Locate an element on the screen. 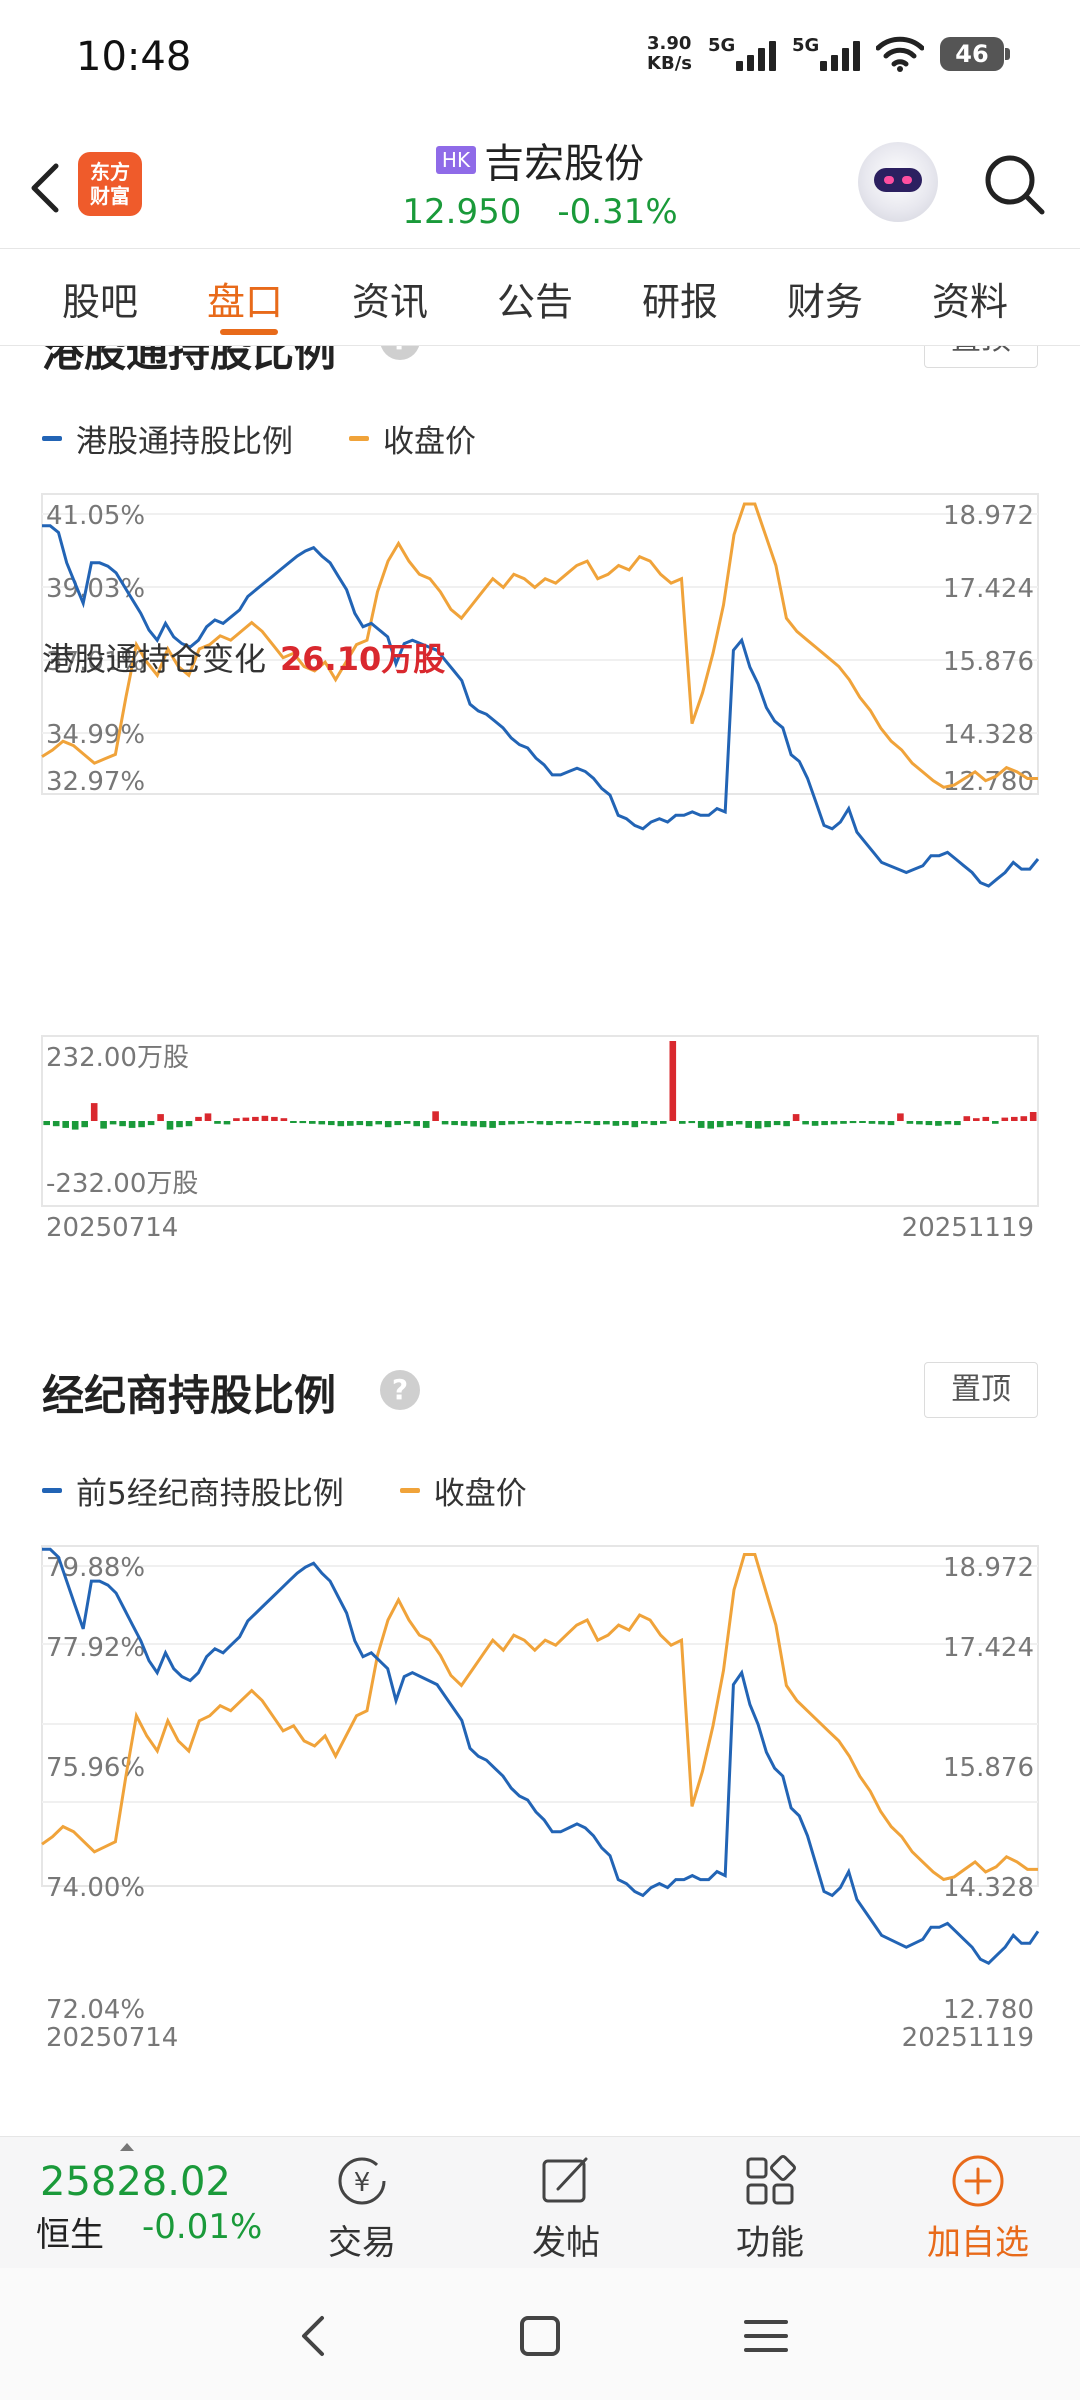 The height and width of the screenshot is (2400, 1080). add-watchlist-button: 加自选 is located at coordinates (978, 2207).